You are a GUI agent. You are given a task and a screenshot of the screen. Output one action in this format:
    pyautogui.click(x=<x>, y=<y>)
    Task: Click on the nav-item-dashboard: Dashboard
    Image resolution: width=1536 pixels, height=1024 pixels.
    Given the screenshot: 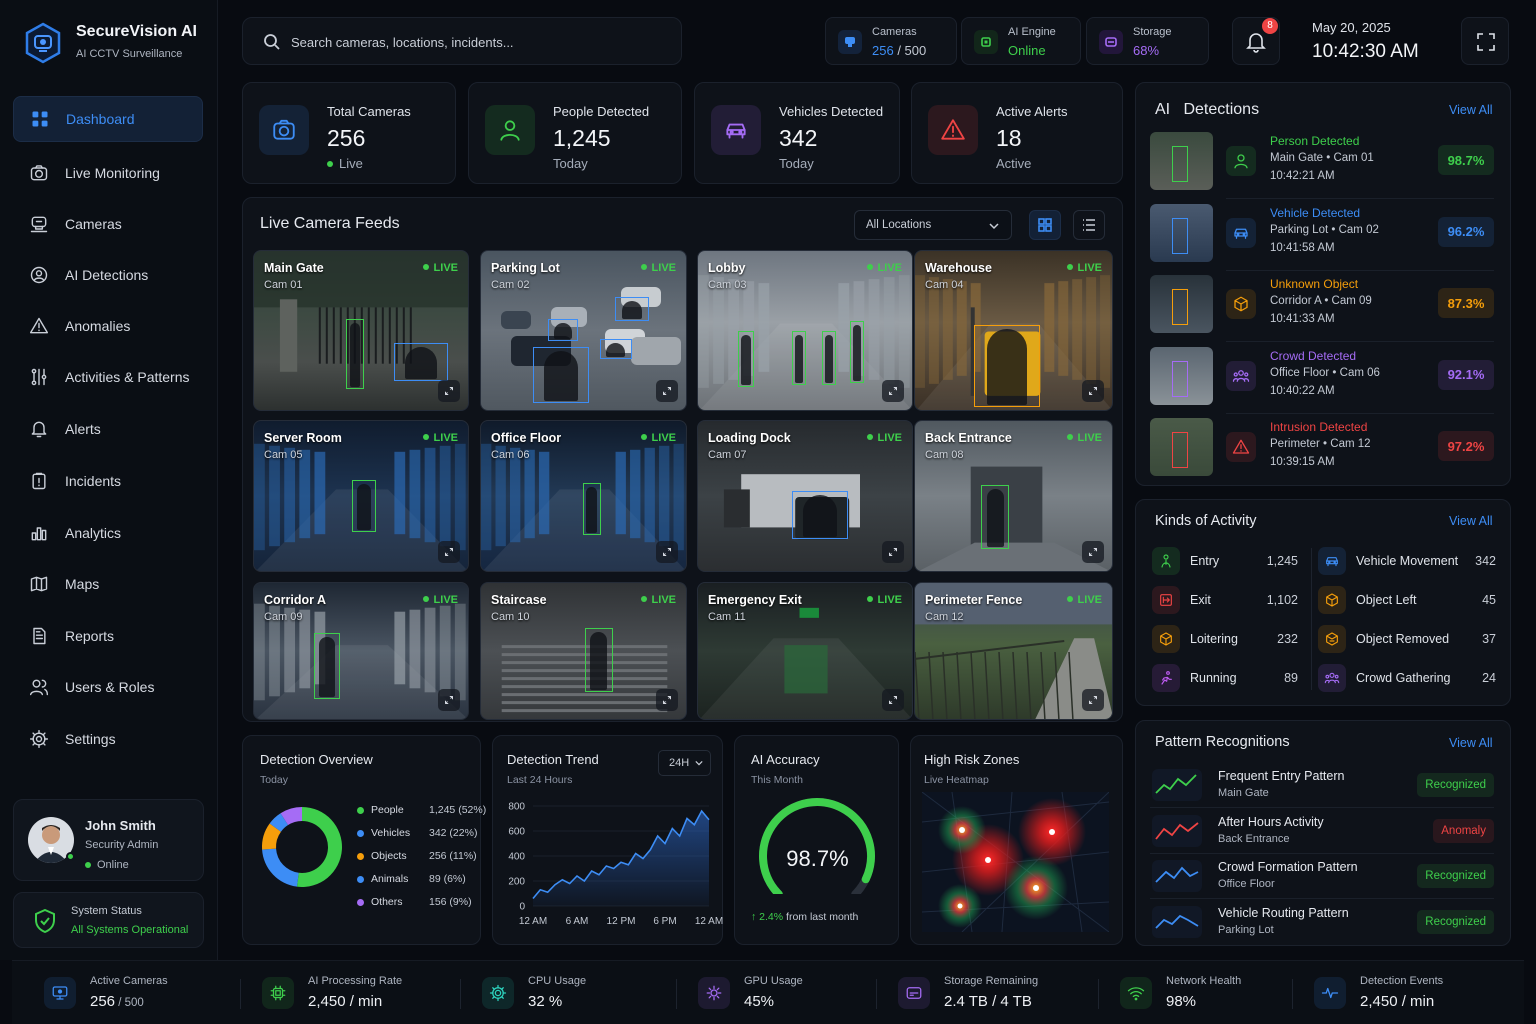 What is the action you would take?
    pyautogui.click(x=108, y=119)
    